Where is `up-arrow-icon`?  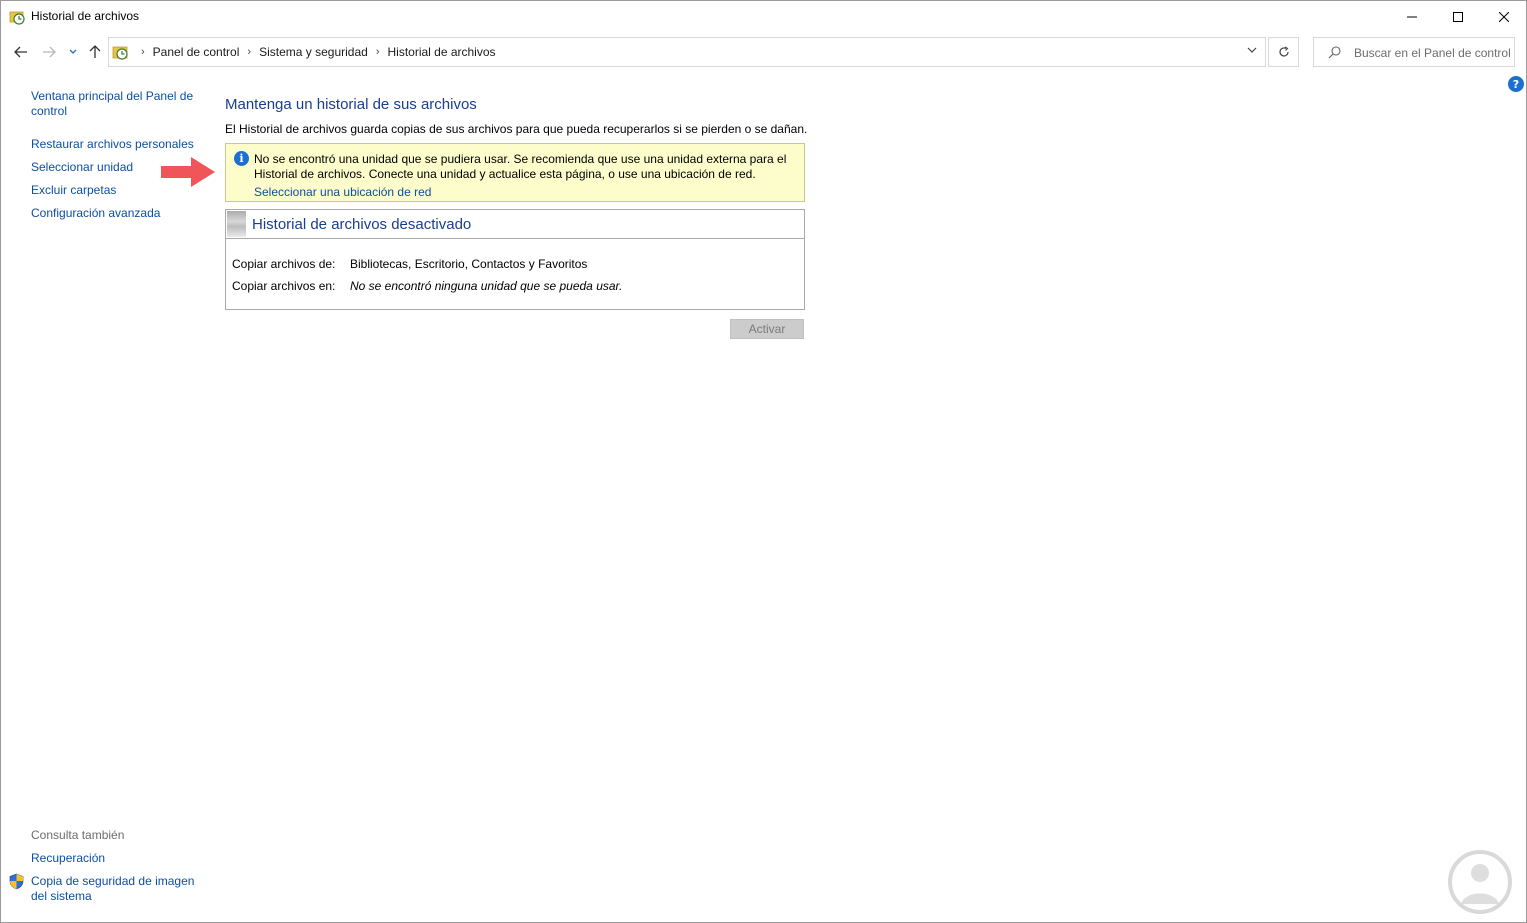
up-arrow-icon is located at coordinates (95, 51).